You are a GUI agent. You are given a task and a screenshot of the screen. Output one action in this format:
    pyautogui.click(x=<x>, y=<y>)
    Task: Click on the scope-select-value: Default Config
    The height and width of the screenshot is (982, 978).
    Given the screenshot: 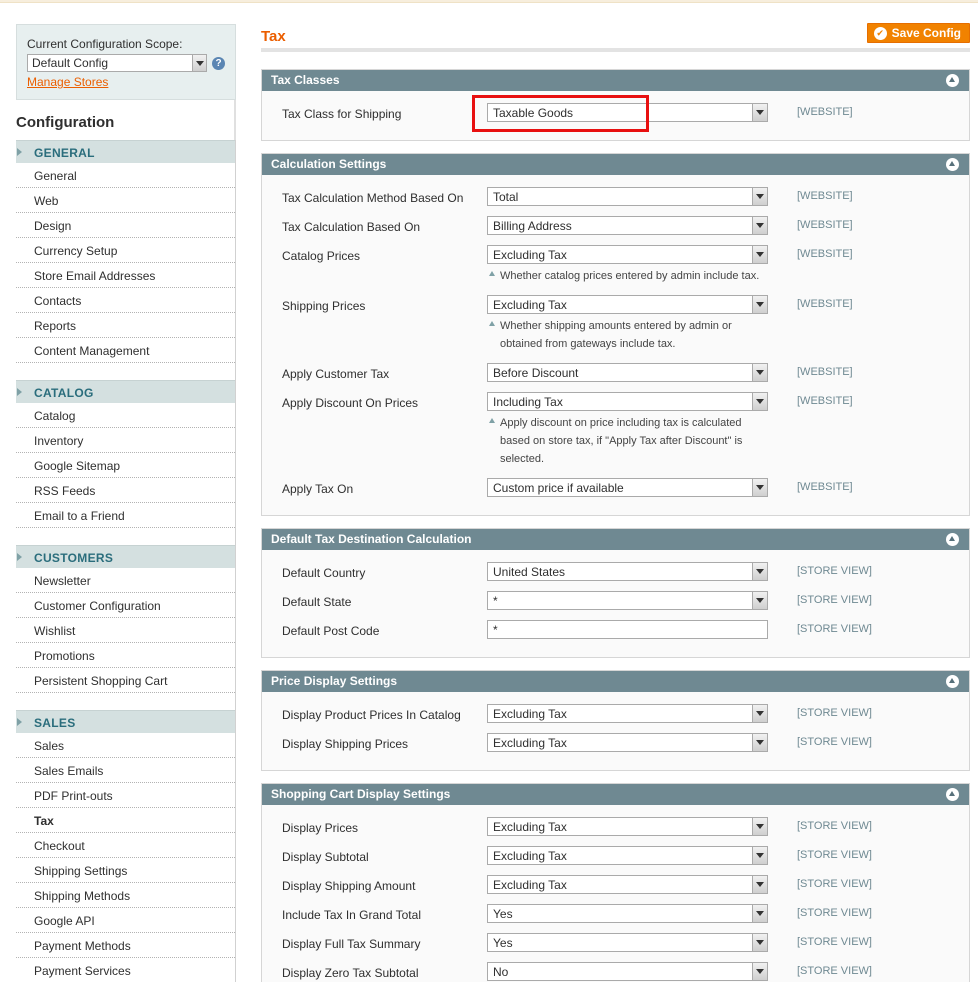 What is the action you would take?
    pyautogui.click(x=70, y=63)
    